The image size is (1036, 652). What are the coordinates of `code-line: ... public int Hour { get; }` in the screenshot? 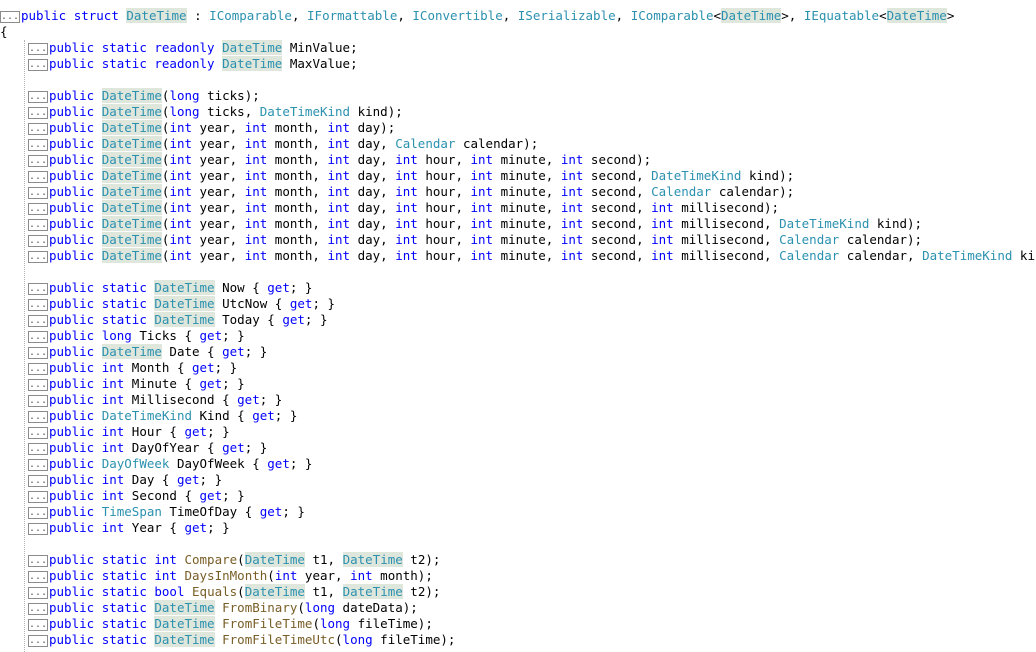 It's located at (115, 432).